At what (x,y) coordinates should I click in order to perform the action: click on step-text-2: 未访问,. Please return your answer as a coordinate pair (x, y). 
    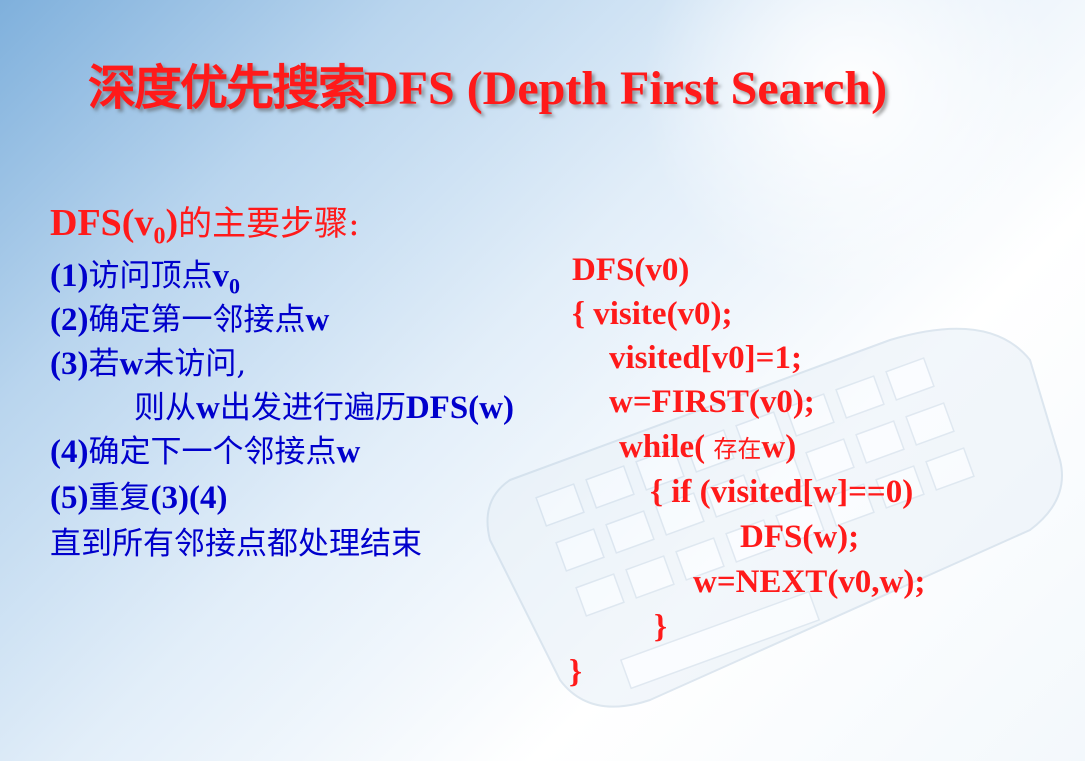
    Looking at the image, I should click on (195, 364).